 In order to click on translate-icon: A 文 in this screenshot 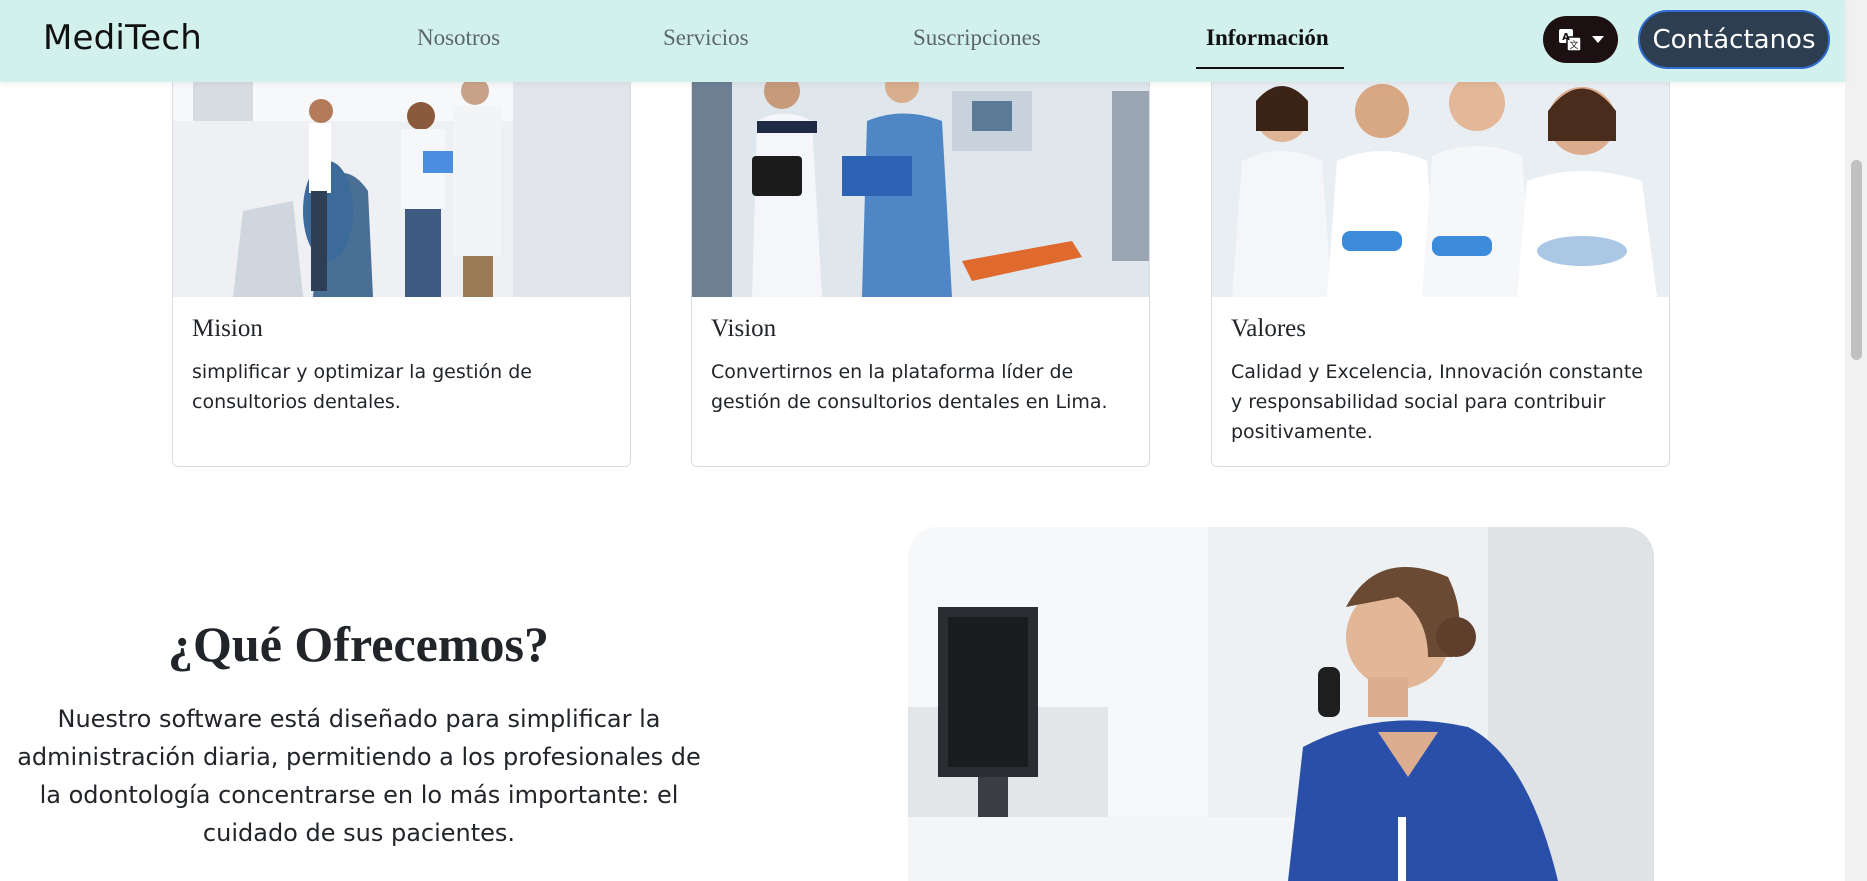, I will do `click(1570, 40)`.